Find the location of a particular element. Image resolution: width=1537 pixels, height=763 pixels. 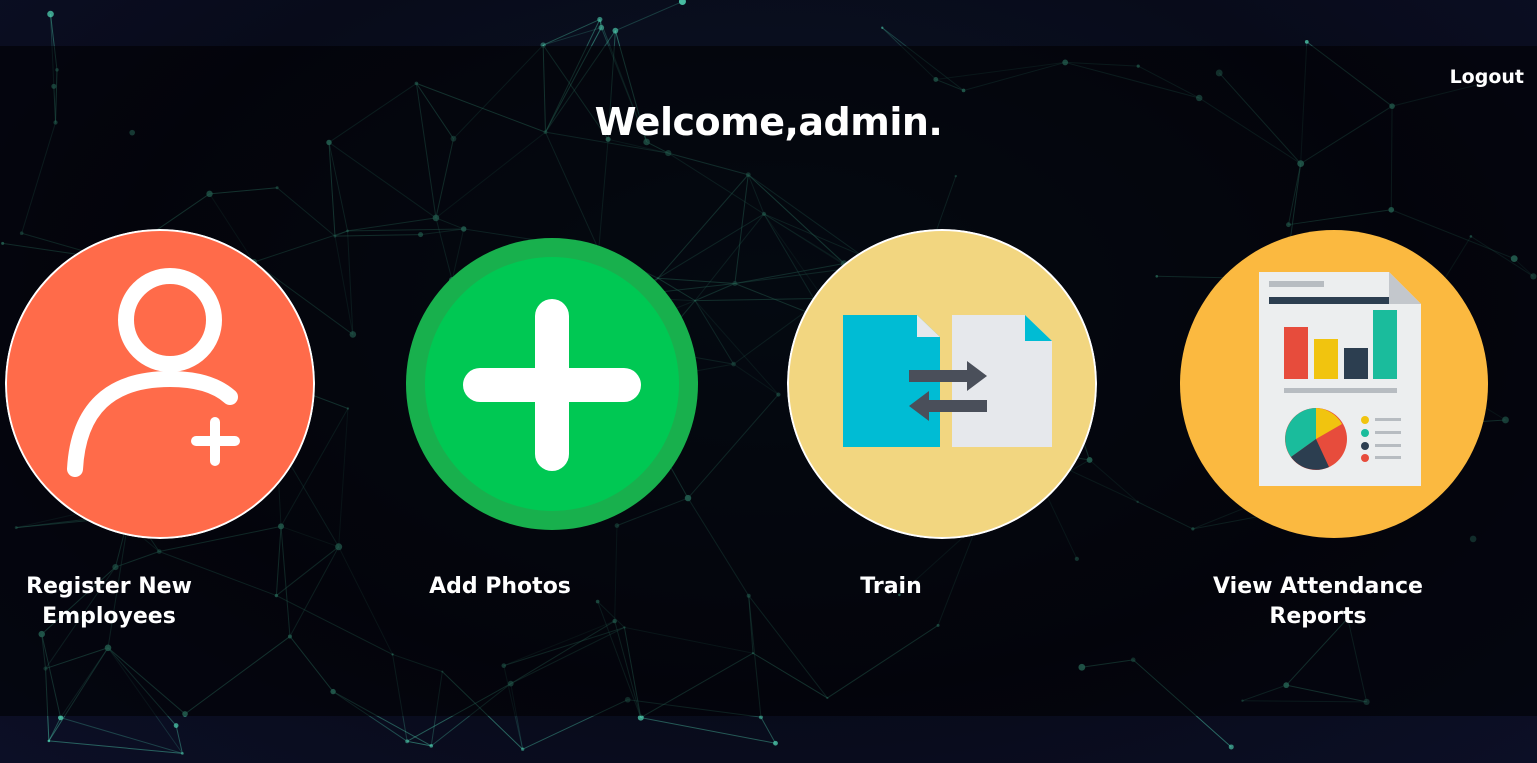

add-user-icon is located at coordinates (160, 384).